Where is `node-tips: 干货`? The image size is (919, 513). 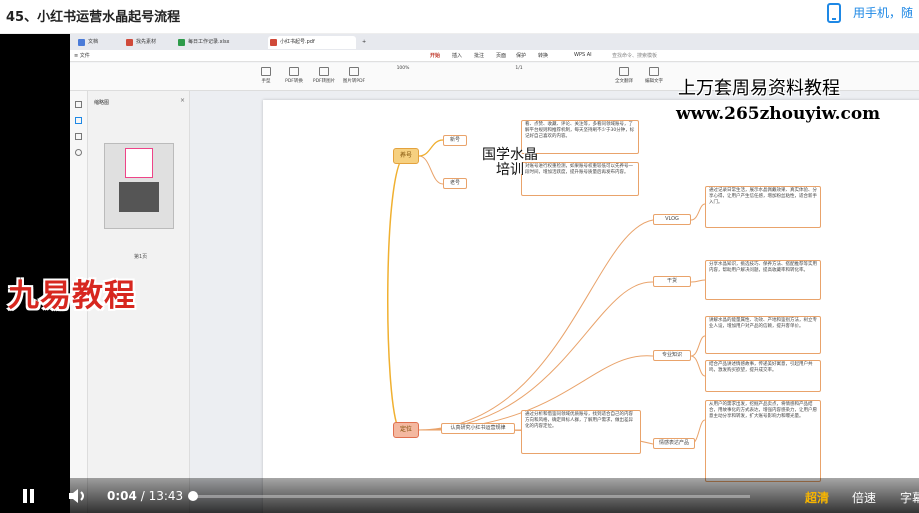 node-tips: 干货 is located at coordinates (672, 281).